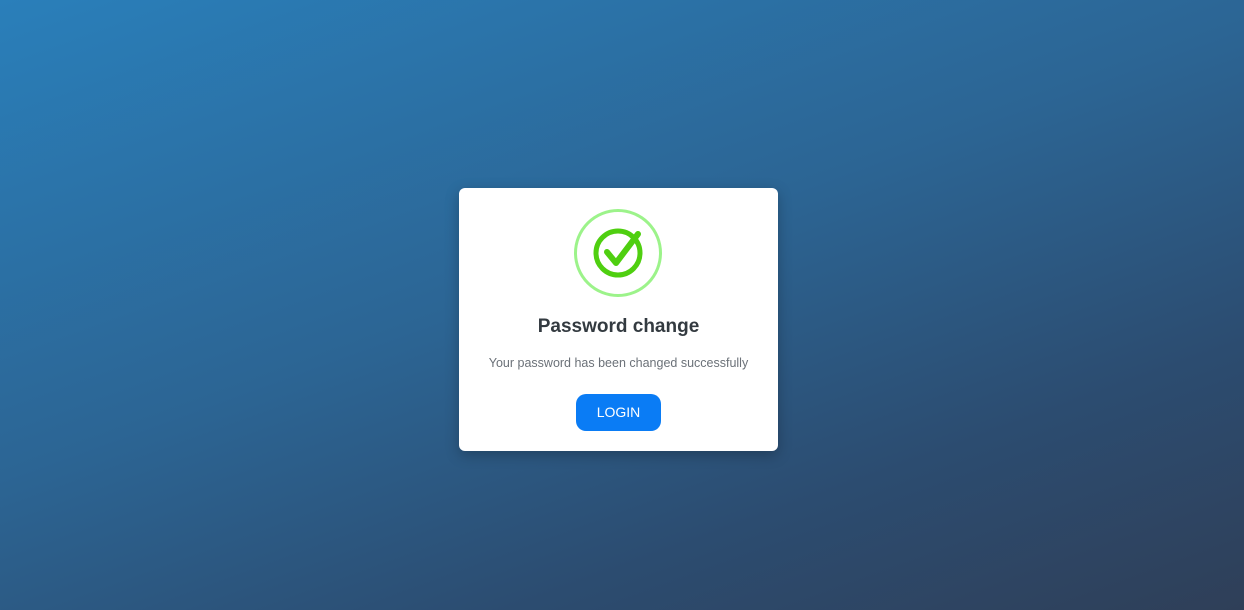 This screenshot has height=610, width=1244. I want to click on login-button: LOGIN, so click(618, 412).